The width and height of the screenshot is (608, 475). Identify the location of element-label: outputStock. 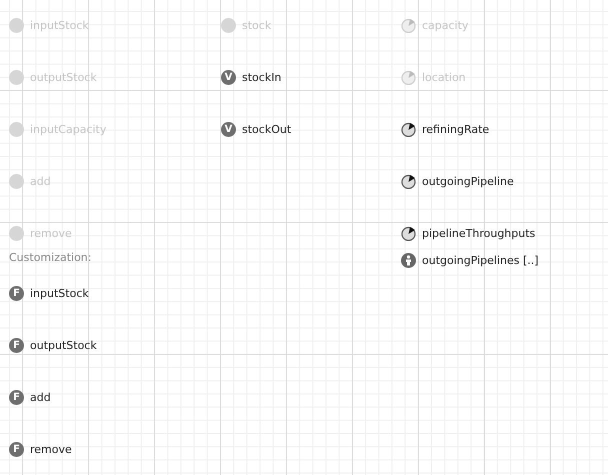
(63, 345).